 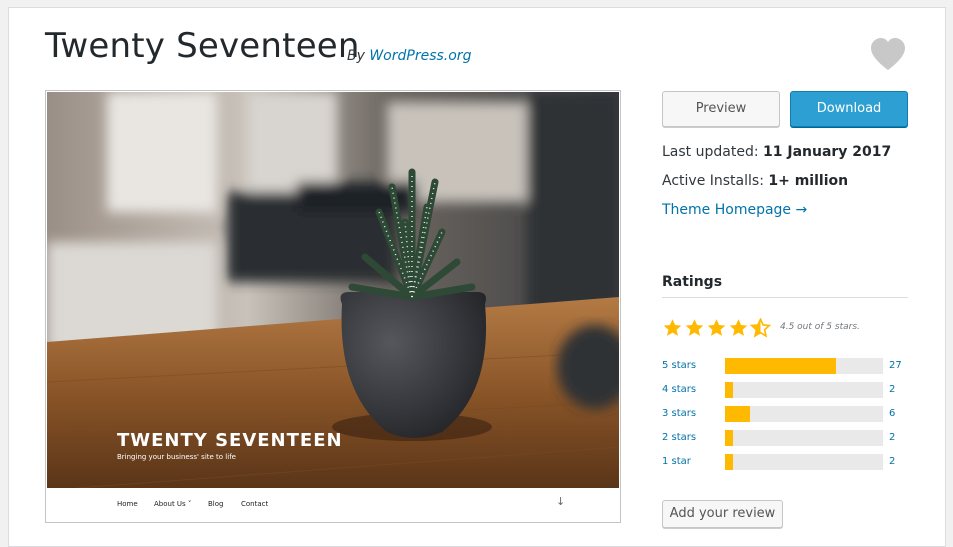 What do you see at coordinates (820, 327) in the screenshot?
I see `rating-summary: 4.5 out of 5 stars.` at bounding box center [820, 327].